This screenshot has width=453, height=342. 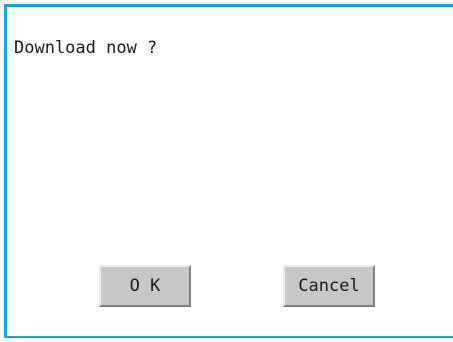 What do you see at coordinates (145, 286) in the screenshot?
I see `ok-button: O K` at bounding box center [145, 286].